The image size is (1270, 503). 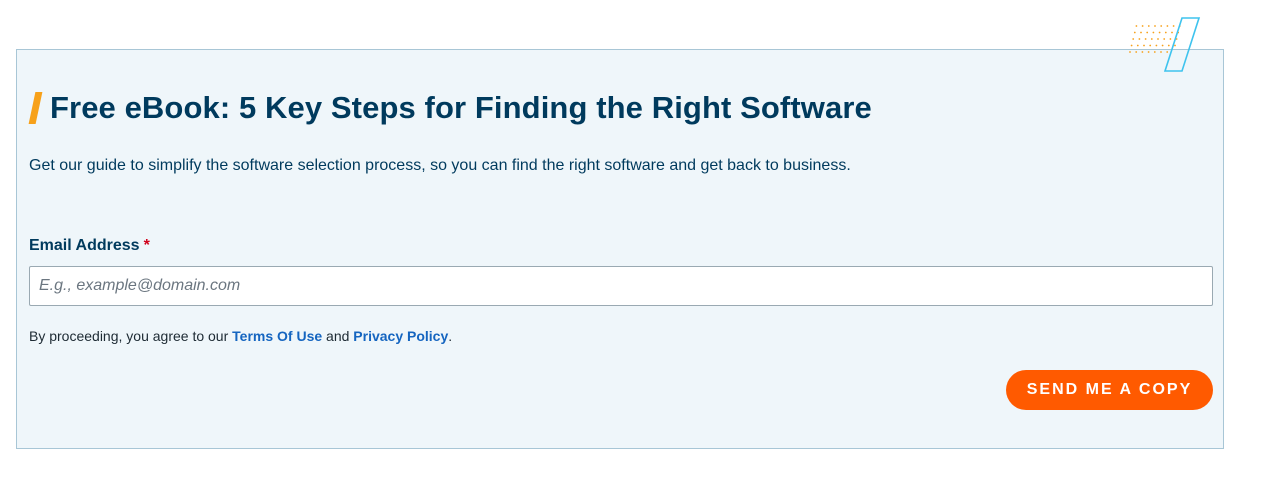 I want to click on consent-suffix: ., so click(x=450, y=336).